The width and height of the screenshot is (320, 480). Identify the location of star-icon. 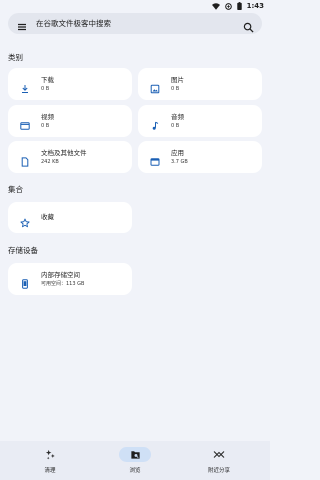
(25, 220).